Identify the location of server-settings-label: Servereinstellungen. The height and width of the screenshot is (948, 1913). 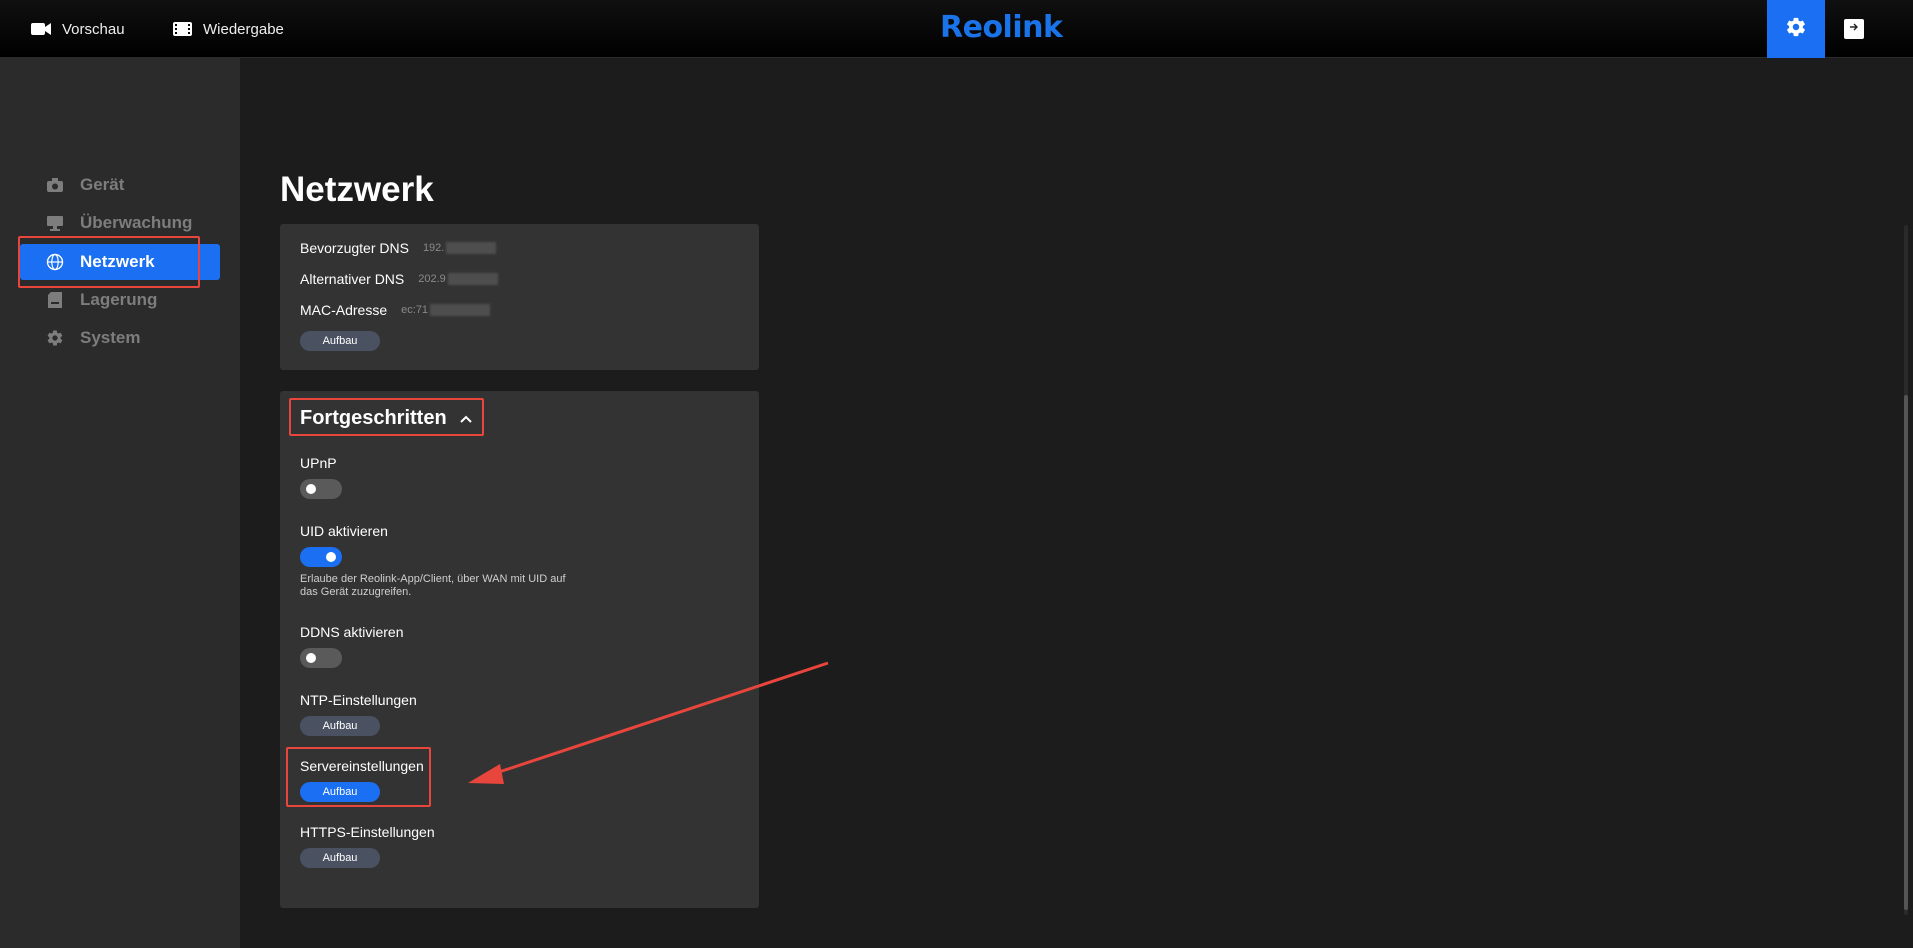
(362, 766).